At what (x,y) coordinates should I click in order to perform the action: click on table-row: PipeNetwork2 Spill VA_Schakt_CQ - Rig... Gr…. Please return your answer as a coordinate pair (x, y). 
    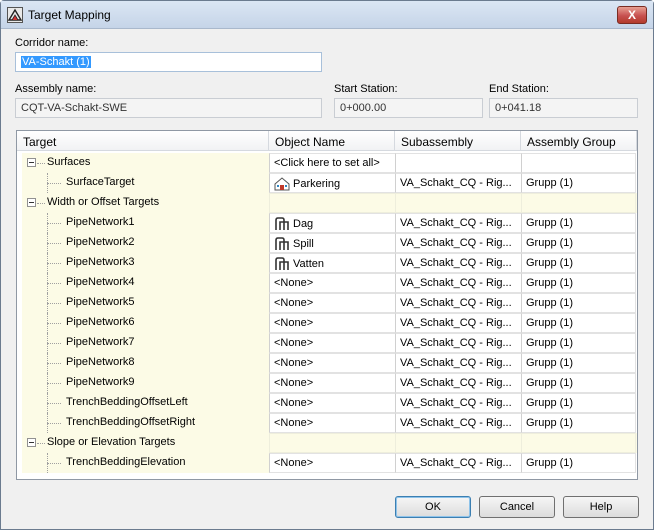
    Looking at the image, I should click on (329, 243).